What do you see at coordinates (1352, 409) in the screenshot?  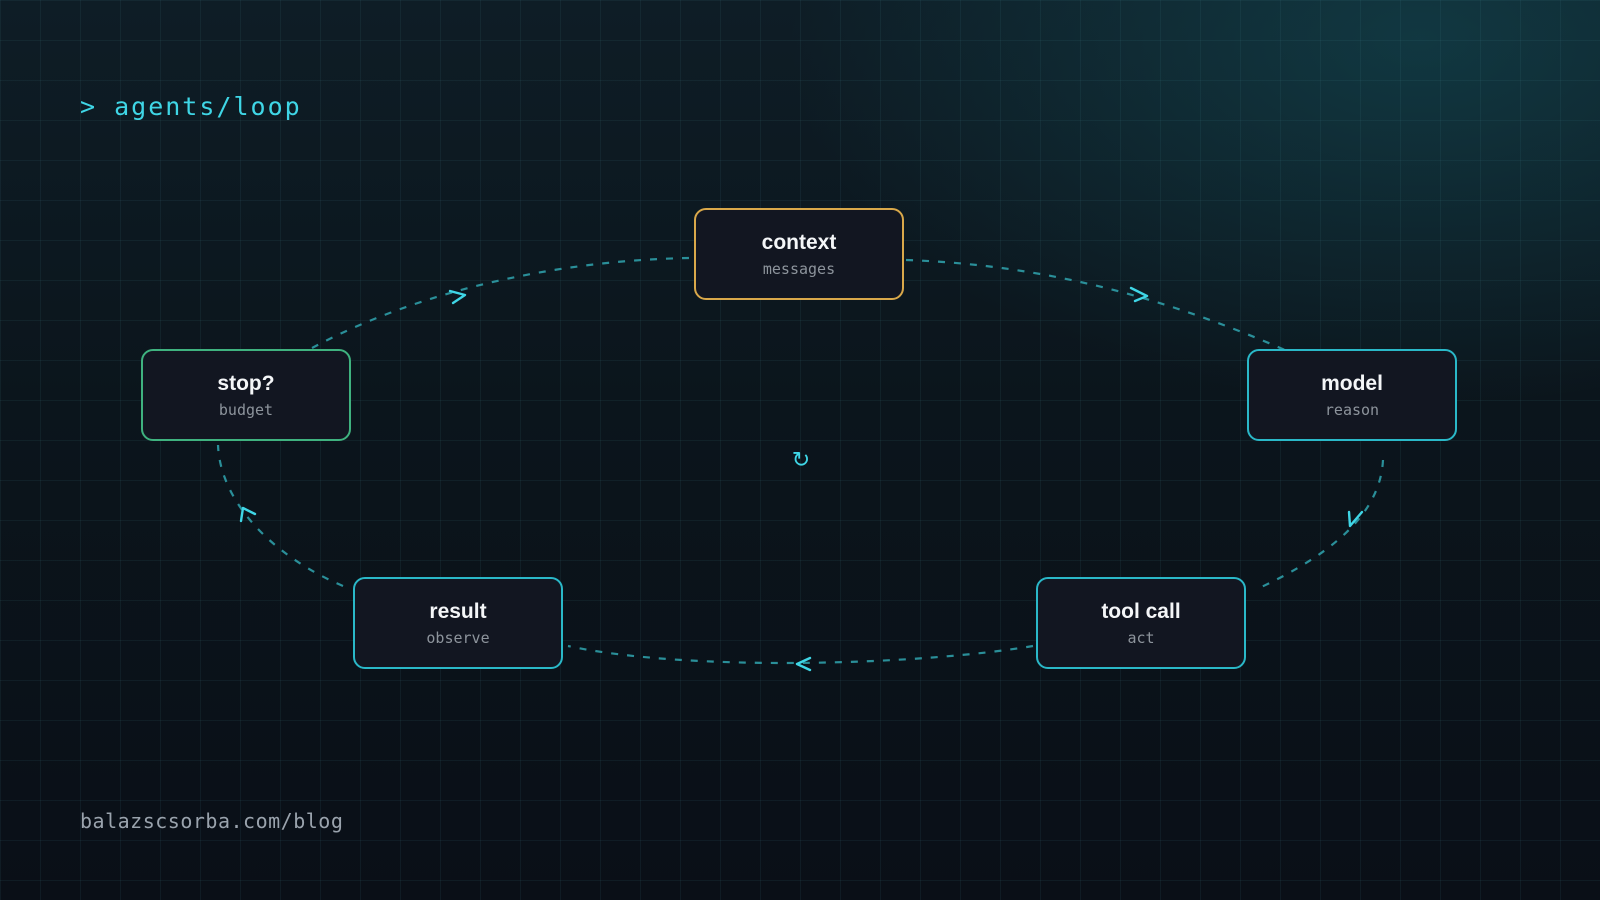 I see `node-subtitle: reason` at bounding box center [1352, 409].